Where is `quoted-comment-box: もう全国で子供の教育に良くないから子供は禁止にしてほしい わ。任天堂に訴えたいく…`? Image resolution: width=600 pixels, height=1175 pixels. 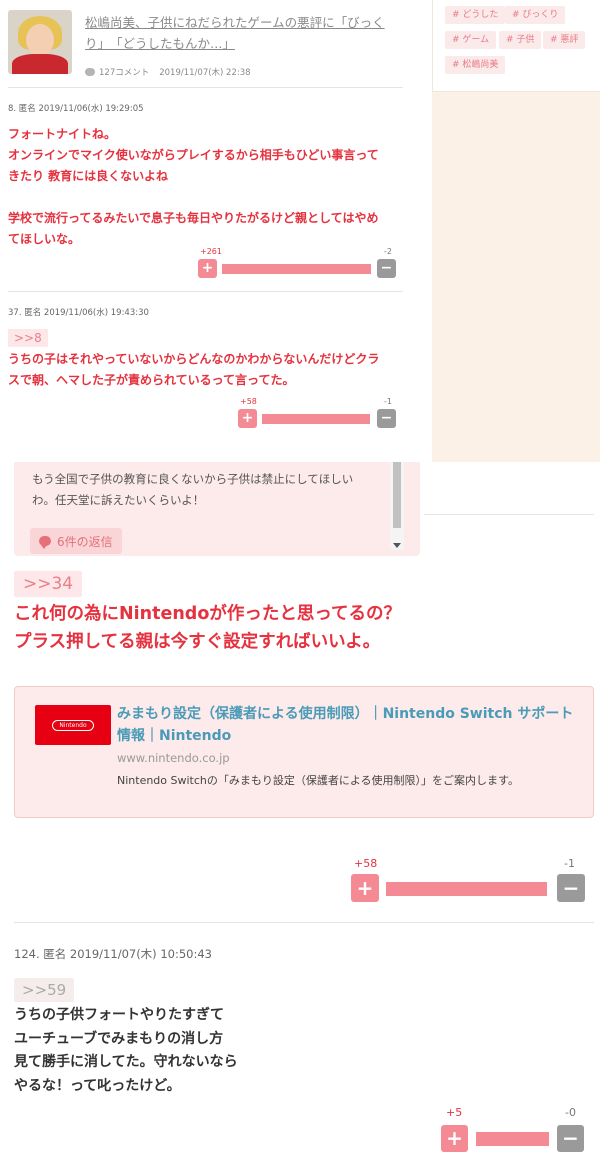
quoted-comment-box: もう全国で子供の教育に良くないから子供は禁止にしてほしい わ。任天堂に訴えたいく… is located at coordinates (217, 509).